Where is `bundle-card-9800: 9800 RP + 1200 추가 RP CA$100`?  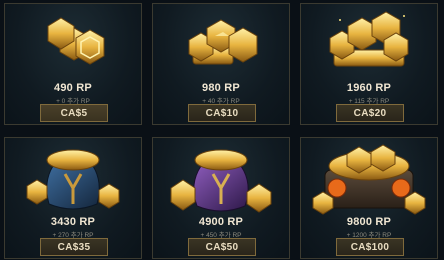 bundle-card-9800: 9800 RP + 1200 추가 RP CA$100 is located at coordinates (369, 198).